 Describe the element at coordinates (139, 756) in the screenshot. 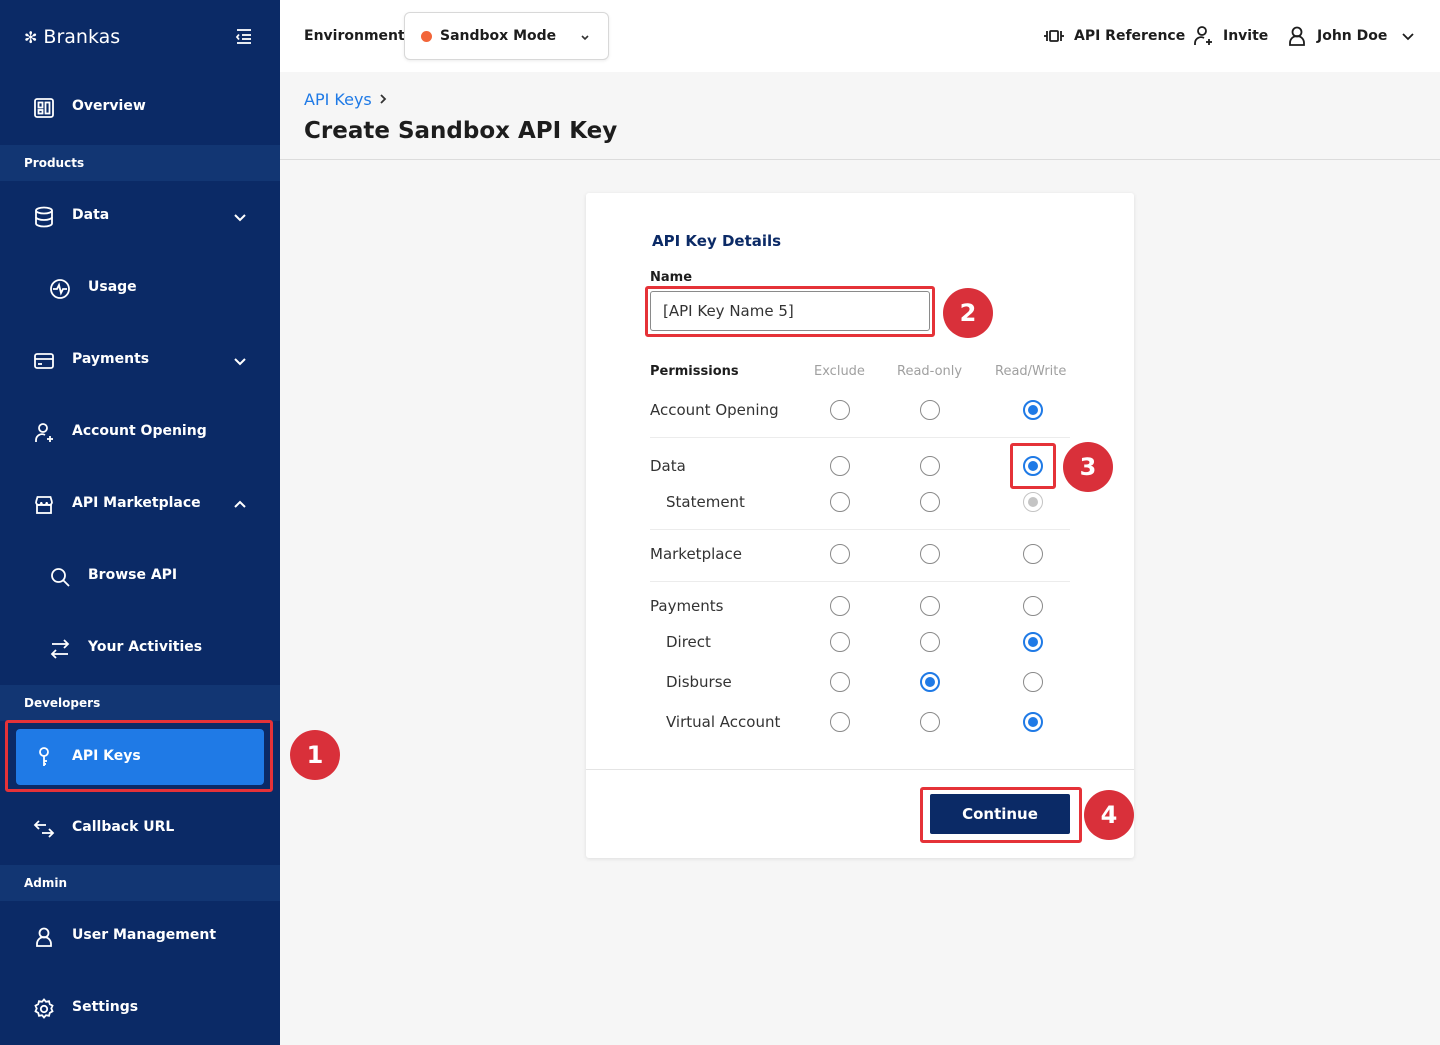

I see `highlight-api-keys` at that location.